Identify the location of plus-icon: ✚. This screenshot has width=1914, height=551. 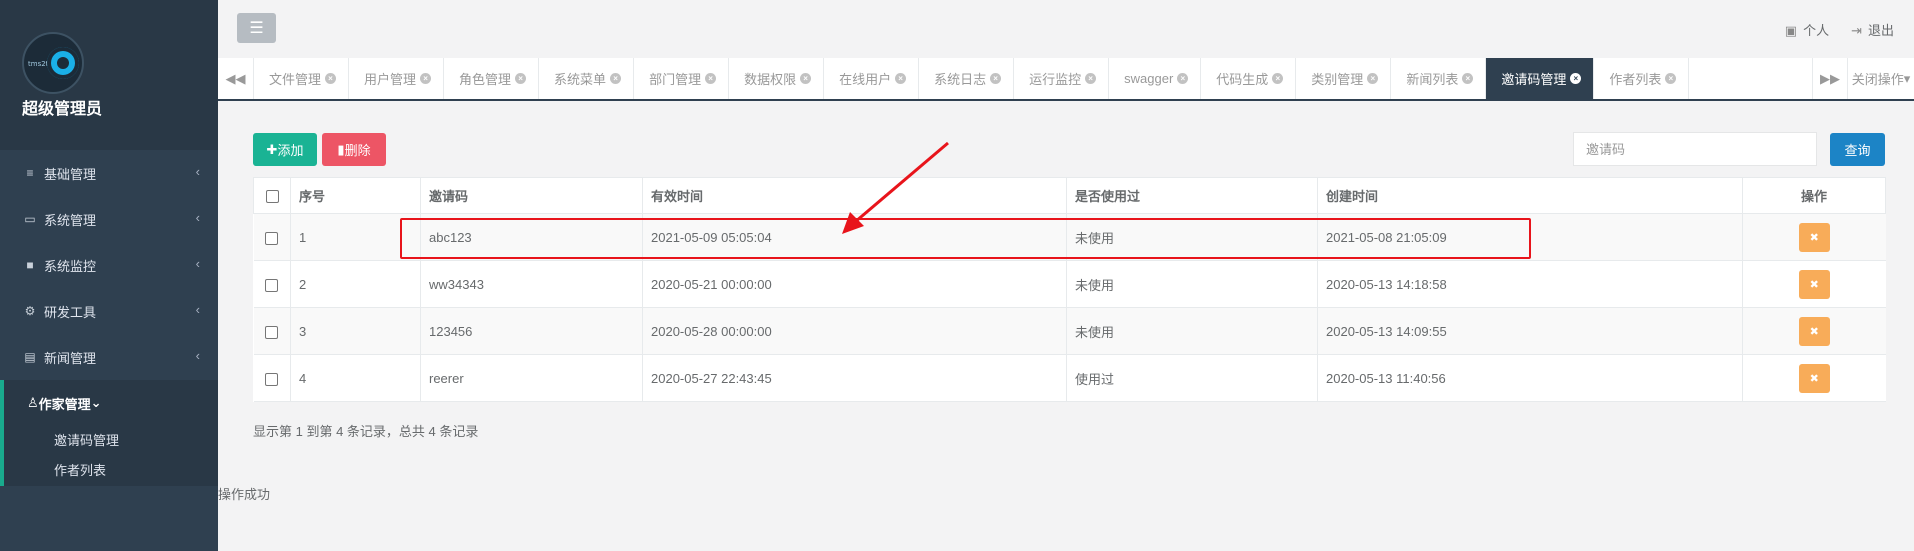
(272, 149).